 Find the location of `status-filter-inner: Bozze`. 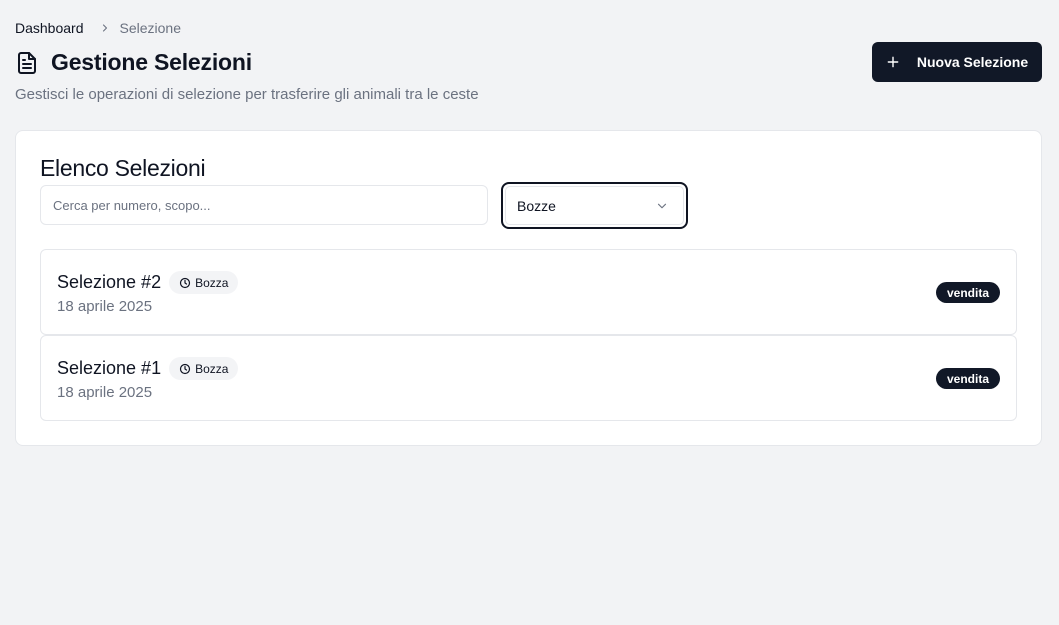

status-filter-inner: Bozze is located at coordinates (594, 205).